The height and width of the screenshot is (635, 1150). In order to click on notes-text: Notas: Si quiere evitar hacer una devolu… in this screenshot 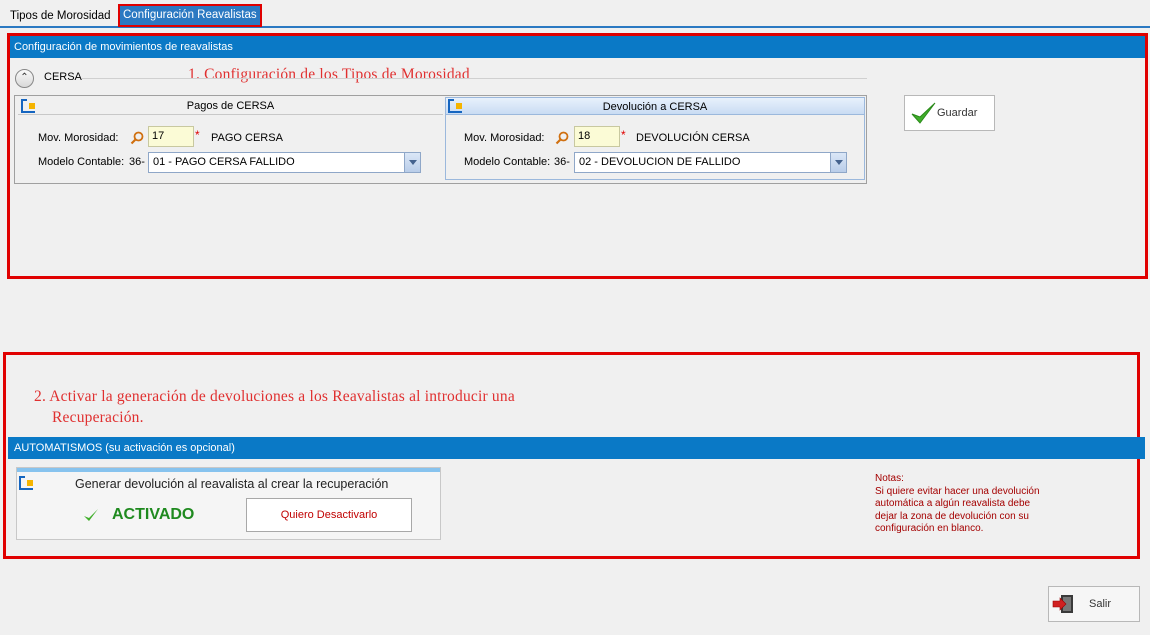, I will do `click(975, 504)`.